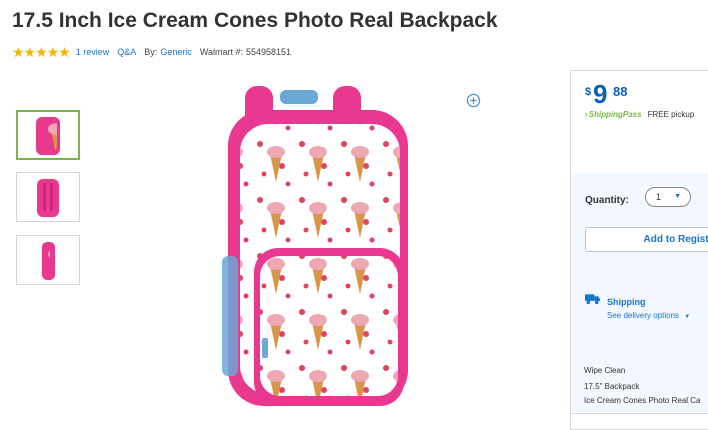  I want to click on rating-stars: ★★★★★, so click(41, 52).